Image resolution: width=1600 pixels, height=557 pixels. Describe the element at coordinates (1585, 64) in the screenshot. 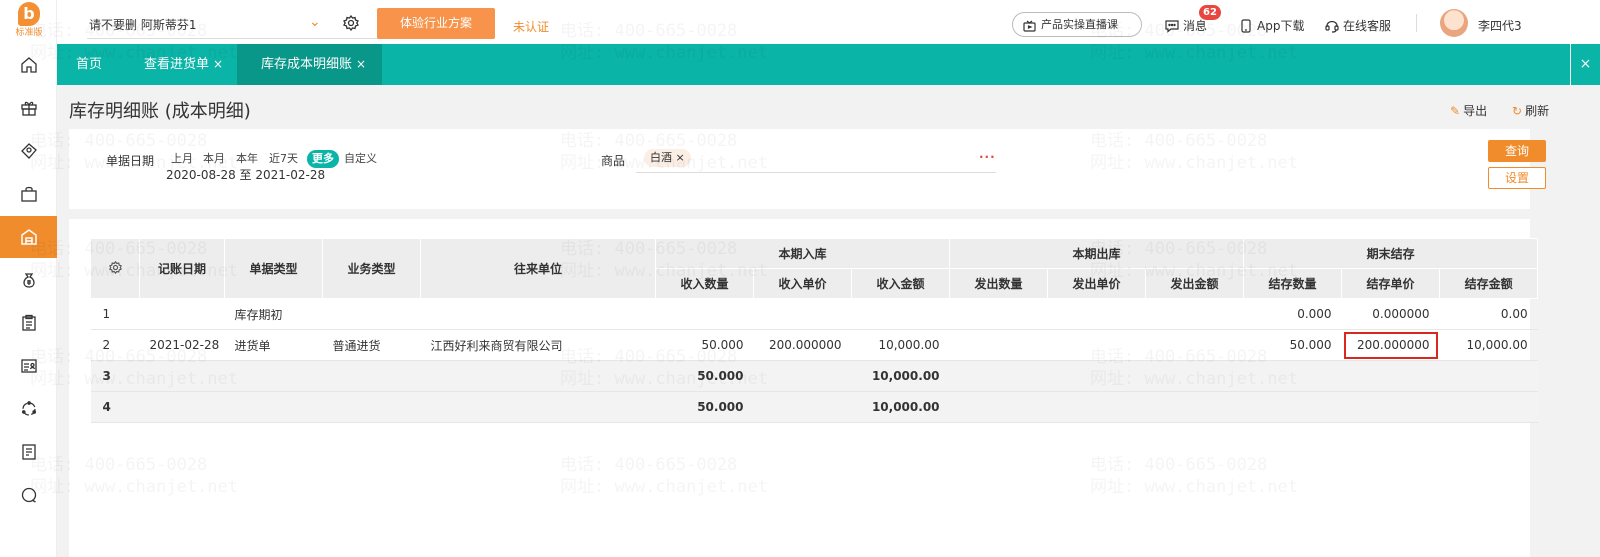

I see `close-all-tabs-icon: ×` at that location.